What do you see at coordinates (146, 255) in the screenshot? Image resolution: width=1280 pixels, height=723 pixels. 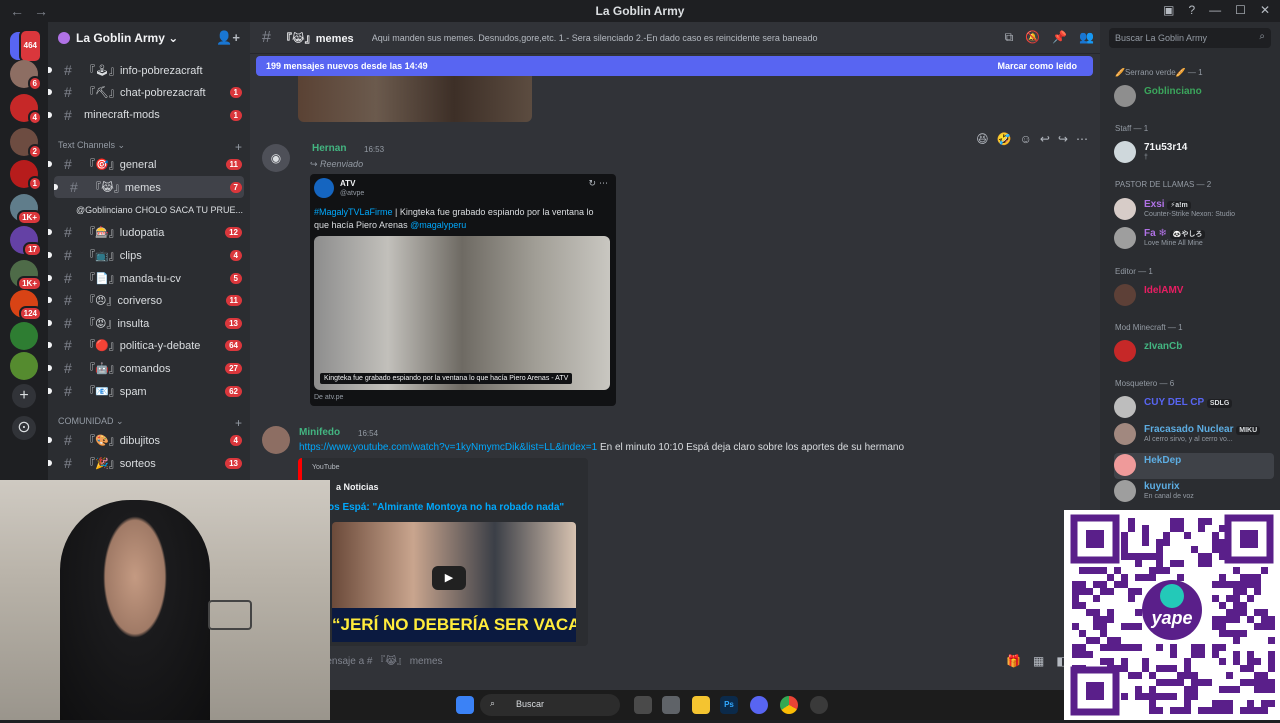 I see `channel-item: # 『📺』clips 4` at bounding box center [146, 255].